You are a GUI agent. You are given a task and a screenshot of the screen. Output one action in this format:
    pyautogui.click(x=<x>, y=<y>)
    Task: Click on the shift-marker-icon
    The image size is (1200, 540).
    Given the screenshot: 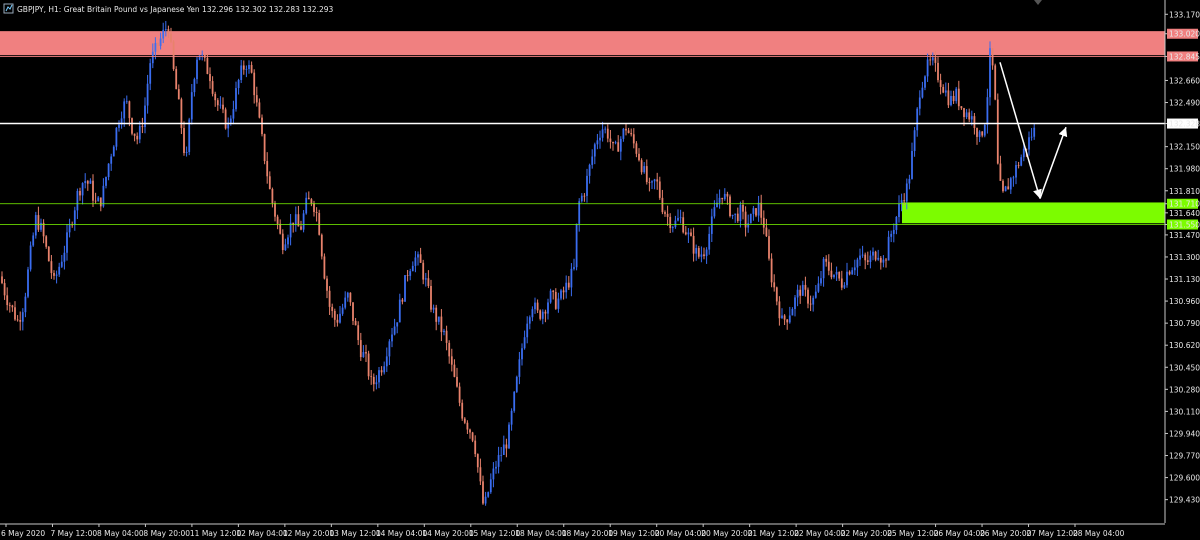 What is the action you would take?
    pyautogui.click(x=1038, y=2)
    